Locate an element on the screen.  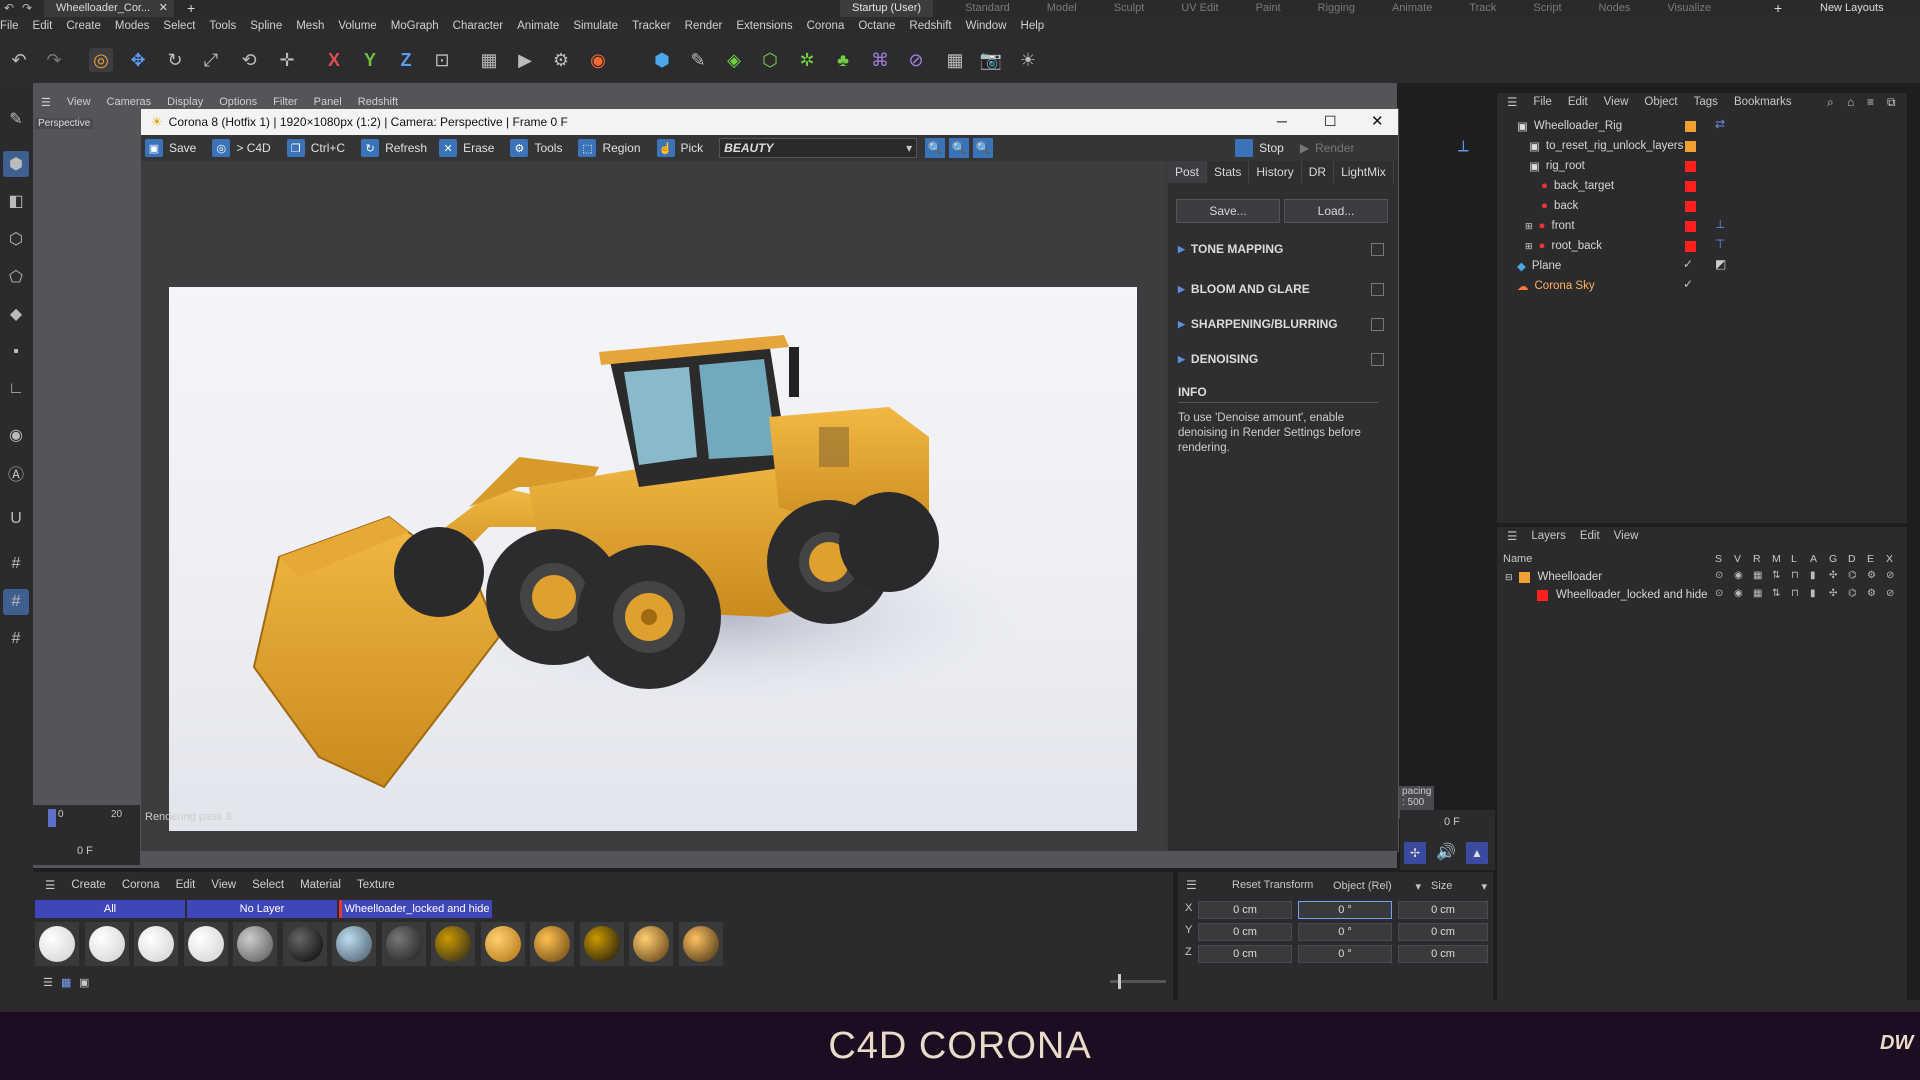
zoom-out-icon: 🔍 is located at coordinates (959, 148).